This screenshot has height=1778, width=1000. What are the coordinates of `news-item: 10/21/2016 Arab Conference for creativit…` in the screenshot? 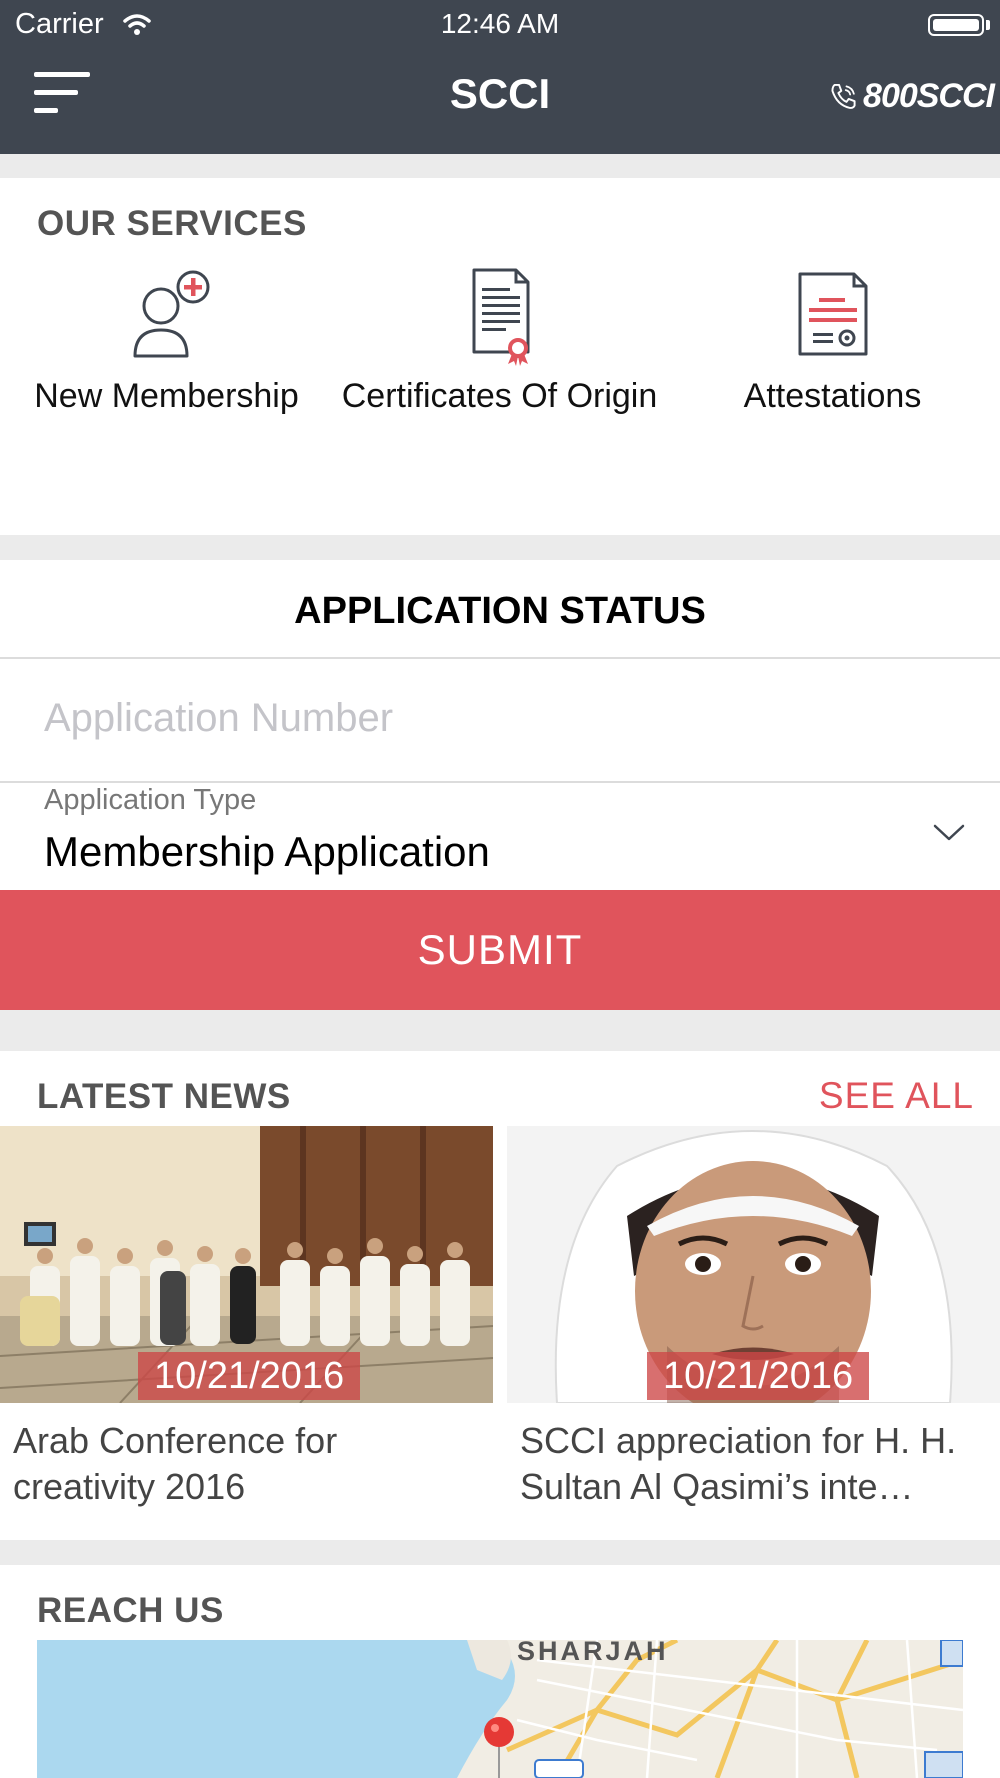 It's located at (246, 1333).